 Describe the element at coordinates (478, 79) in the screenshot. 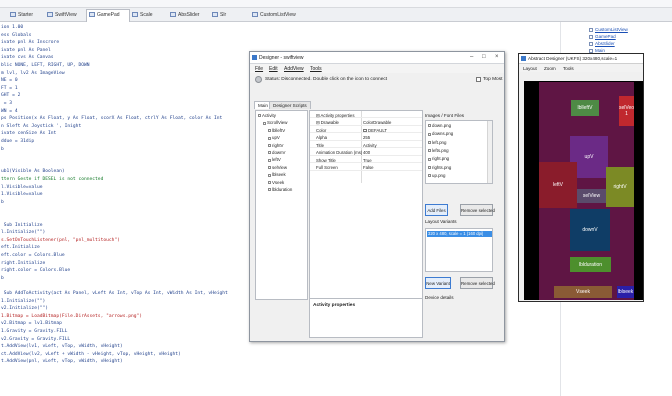

I see `topmost-checkbox` at that location.